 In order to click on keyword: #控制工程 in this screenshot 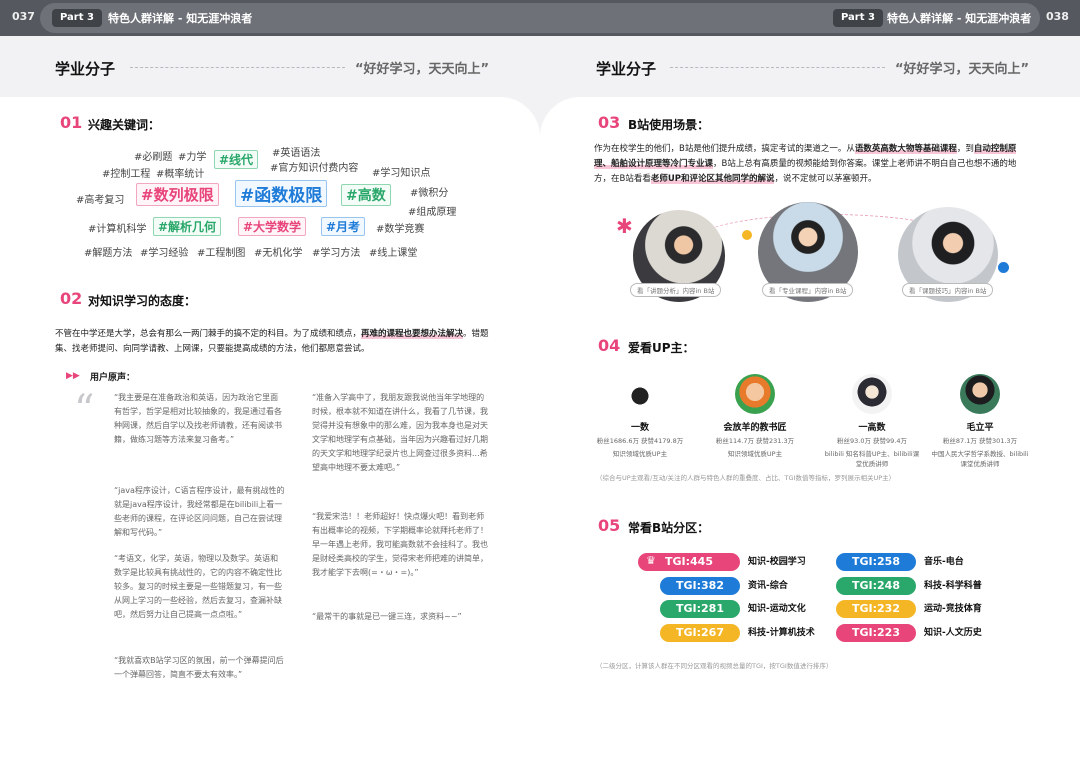, I will do `click(126, 174)`.